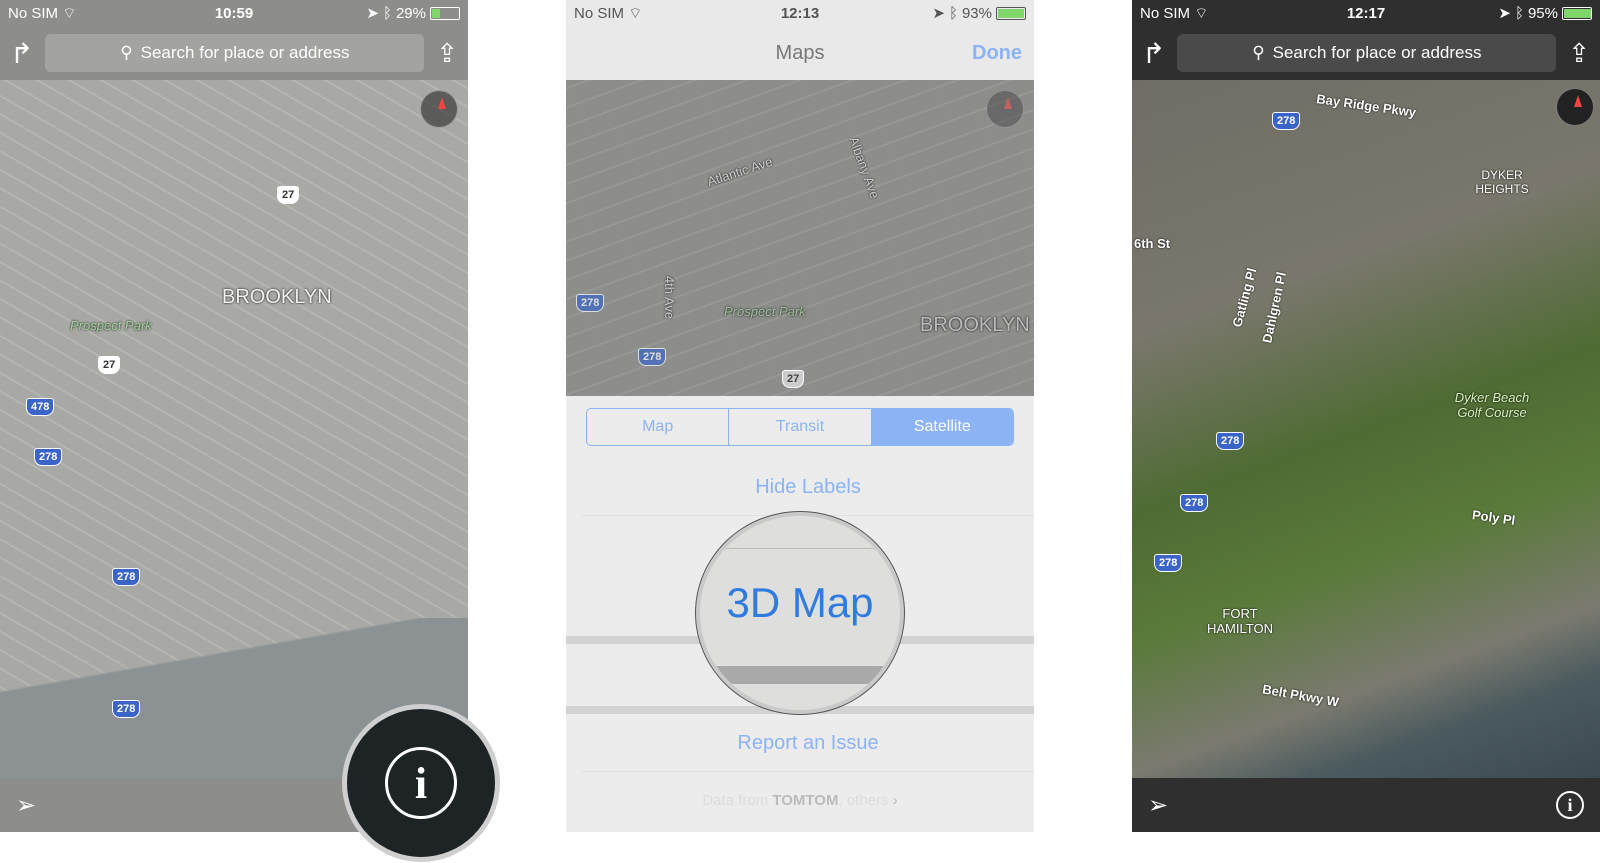 This screenshot has height=863, width=1600. I want to click on tomtom-logo: TOMTOM, so click(805, 800).